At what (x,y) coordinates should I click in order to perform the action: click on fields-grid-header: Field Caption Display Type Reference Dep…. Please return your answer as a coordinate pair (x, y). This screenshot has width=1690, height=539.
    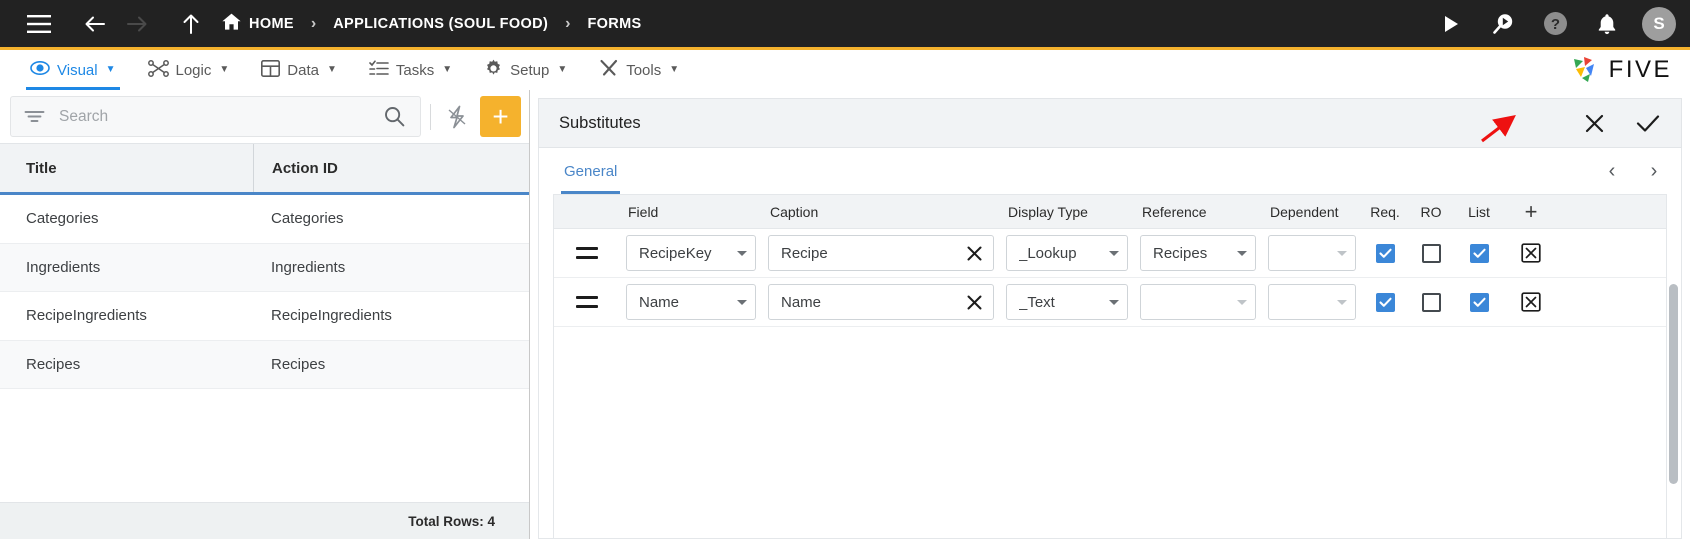
    Looking at the image, I should click on (1110, 212).